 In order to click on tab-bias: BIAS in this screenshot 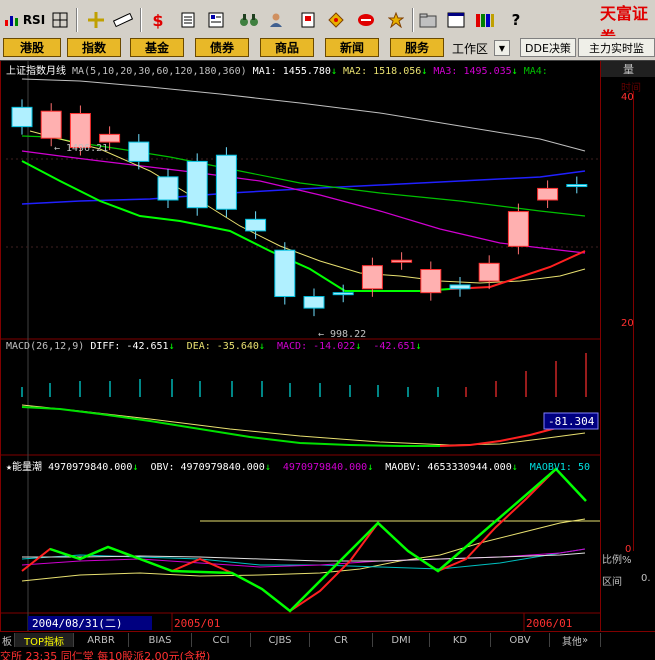, I will do `click(160, 640)`.